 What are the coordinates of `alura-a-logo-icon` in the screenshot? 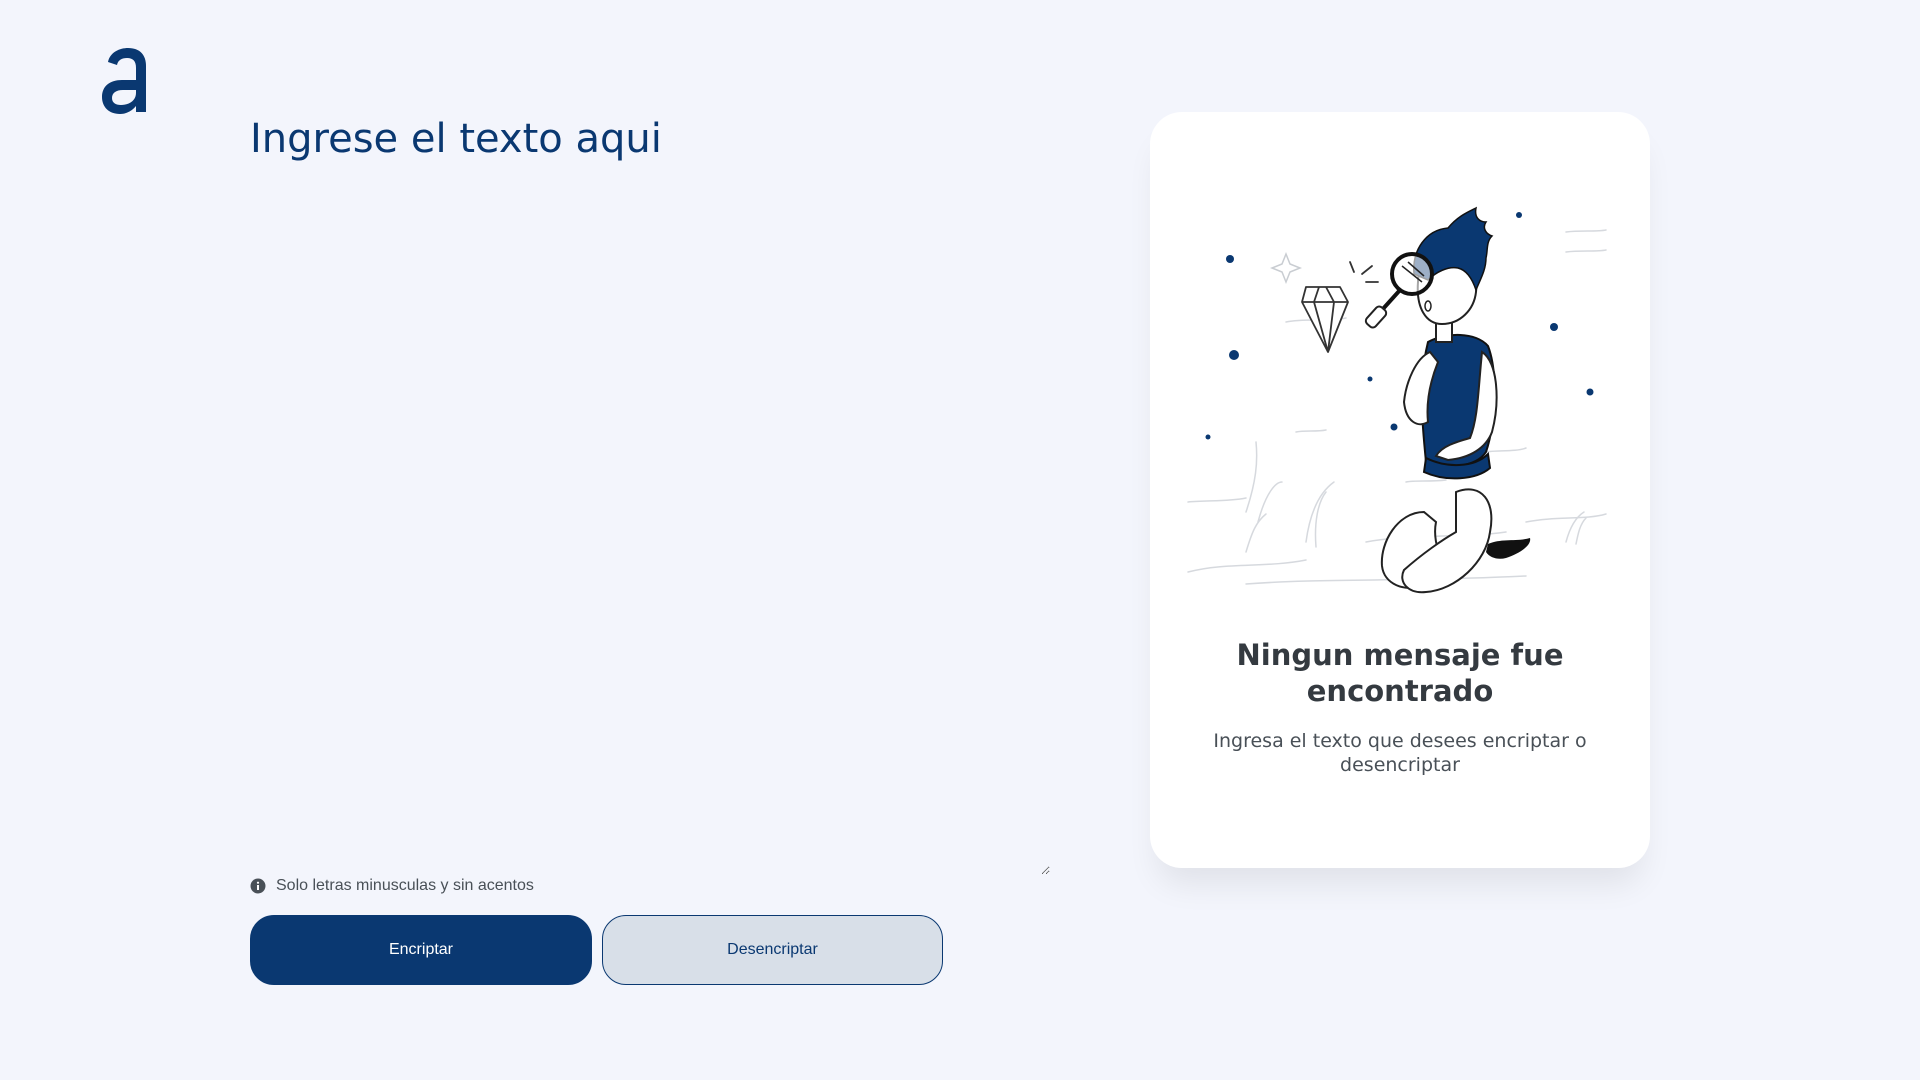 It's located at (124, 81).